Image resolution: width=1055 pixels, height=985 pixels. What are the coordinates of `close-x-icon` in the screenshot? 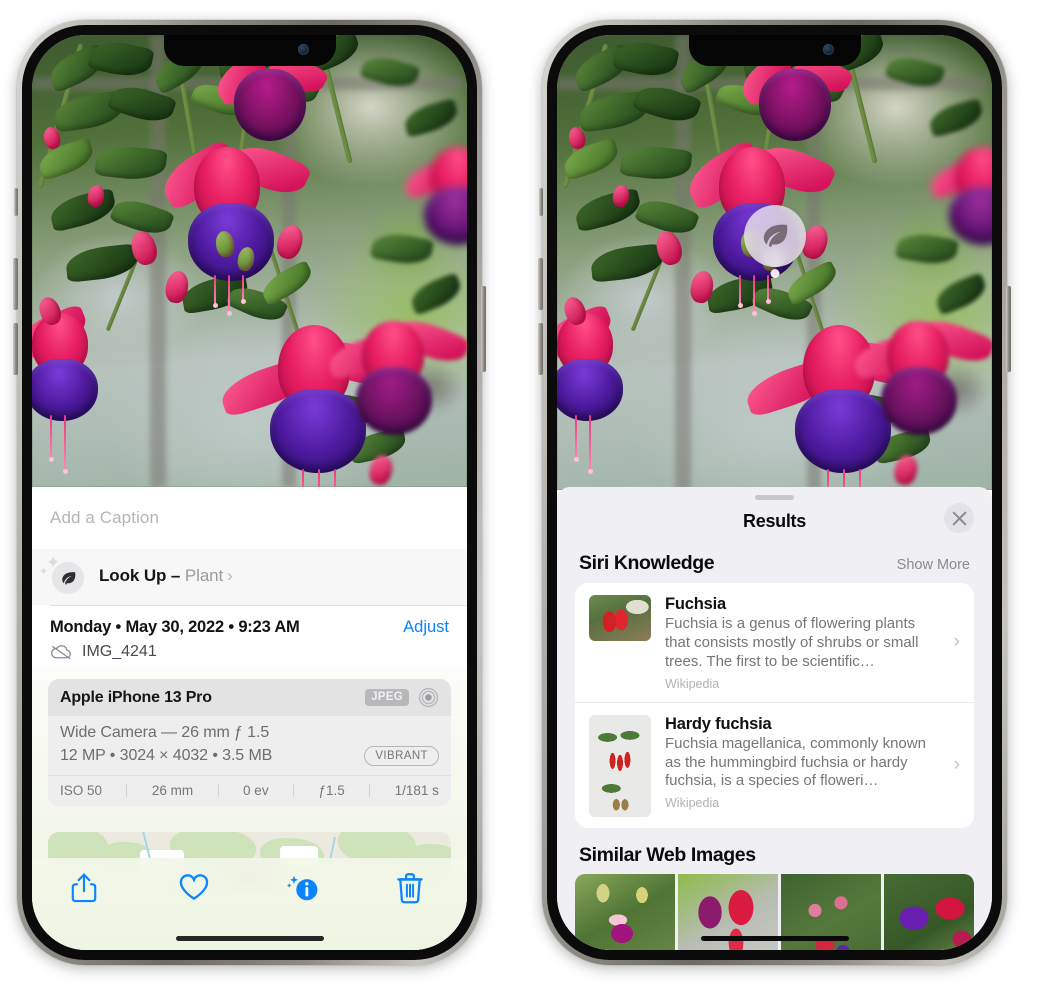 It's located at (959, 518).